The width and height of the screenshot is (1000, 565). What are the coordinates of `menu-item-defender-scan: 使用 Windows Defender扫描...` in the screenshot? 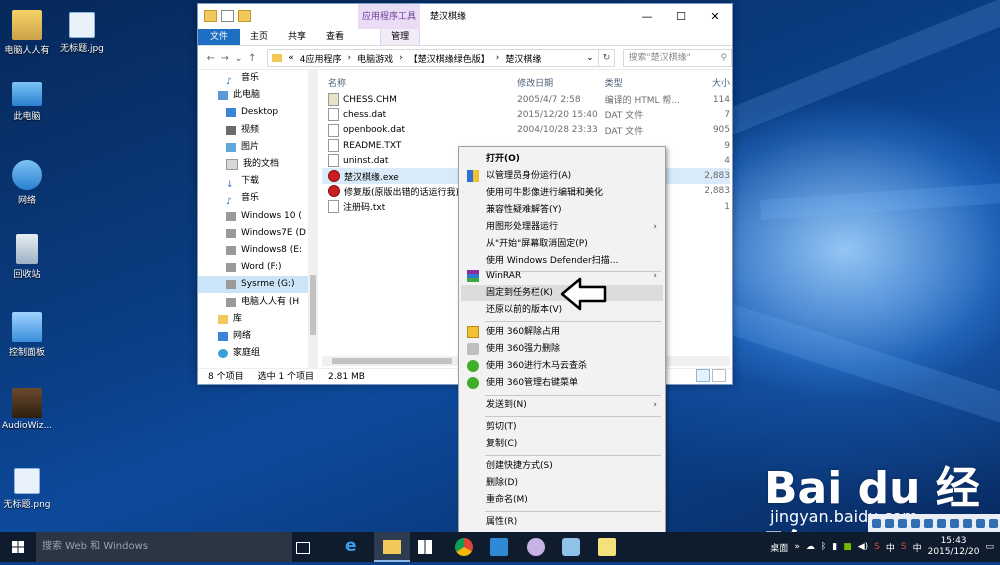 It's located at (562, 261).